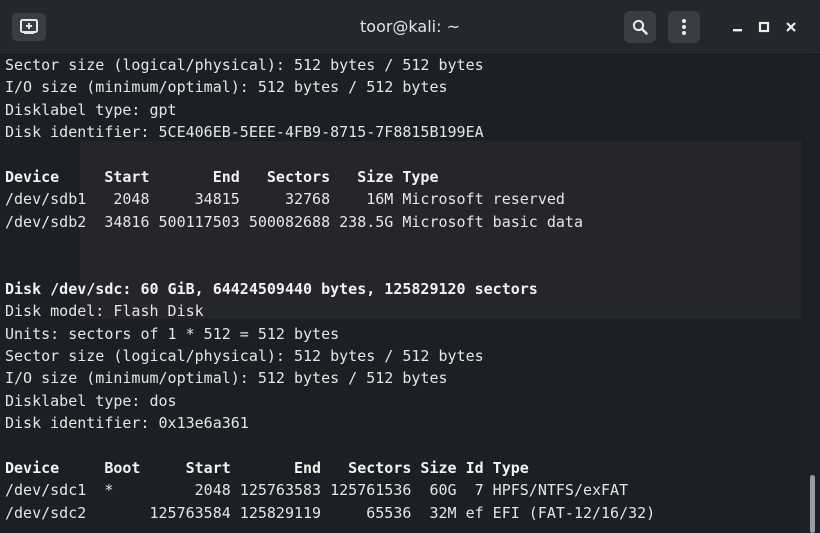  Describe the element at coordinates (222, 176) in the screenshot. I see `terminal-line: Device Start End Sectors Size Type` at that location.